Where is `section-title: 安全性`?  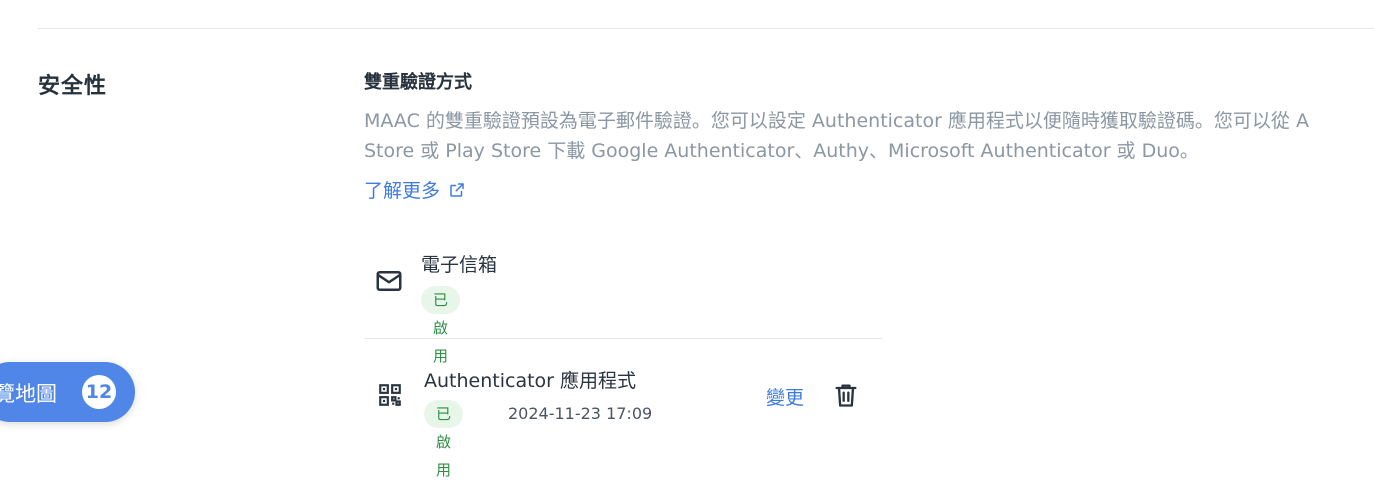
section-title: 安全性 is located at coordinates (73, 86).